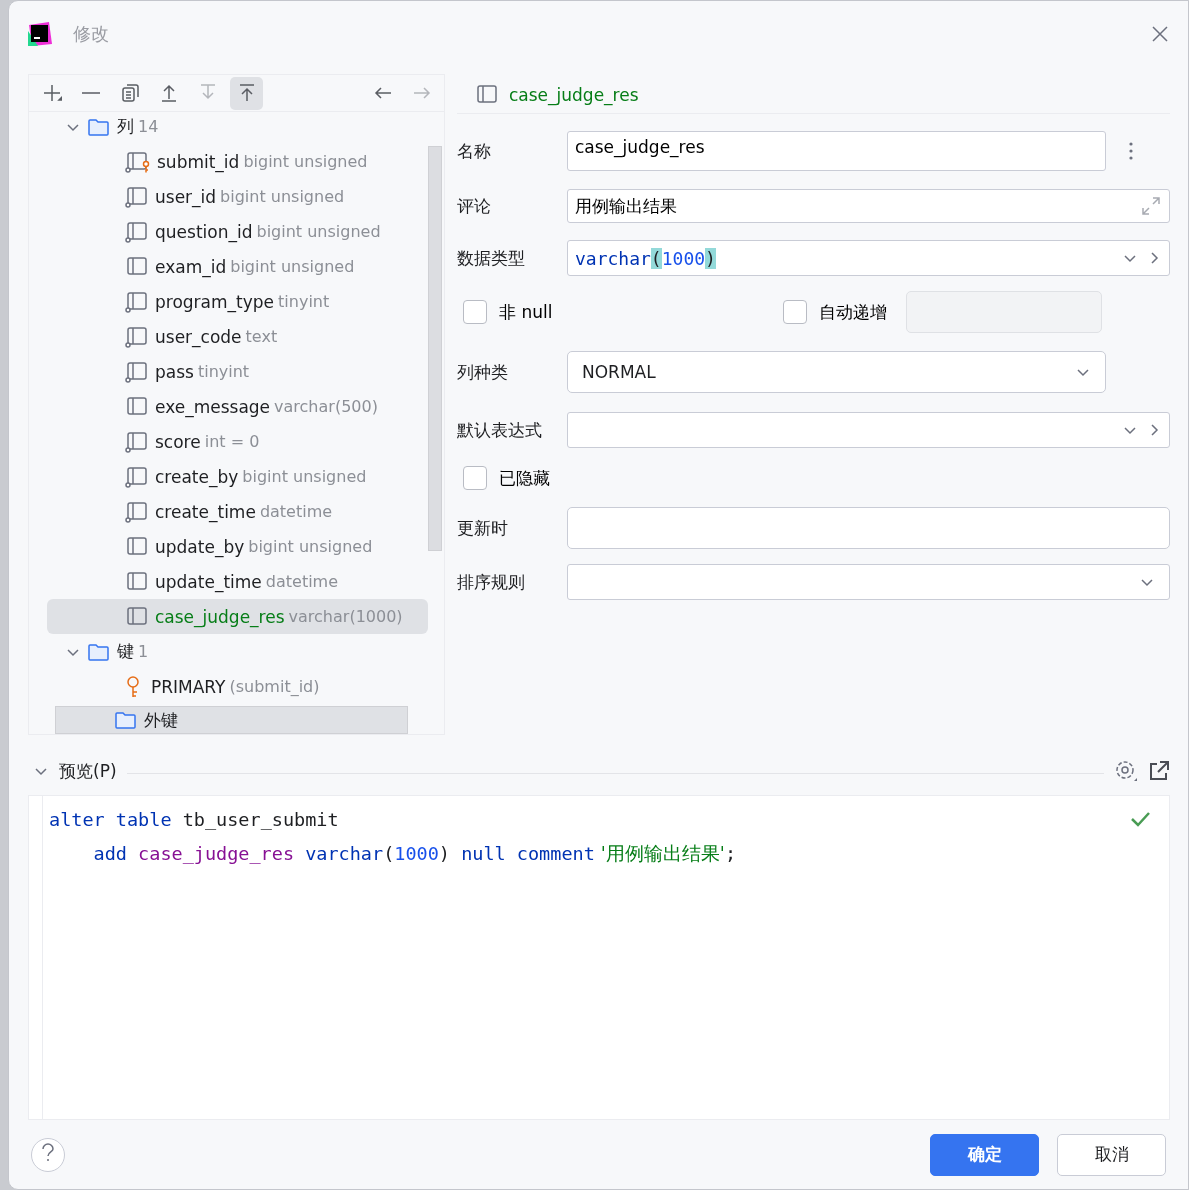  What do you see at coordinates (474, 206) in the screenshot?
I see `field-label: 评论` at bounding box center [474, 206].